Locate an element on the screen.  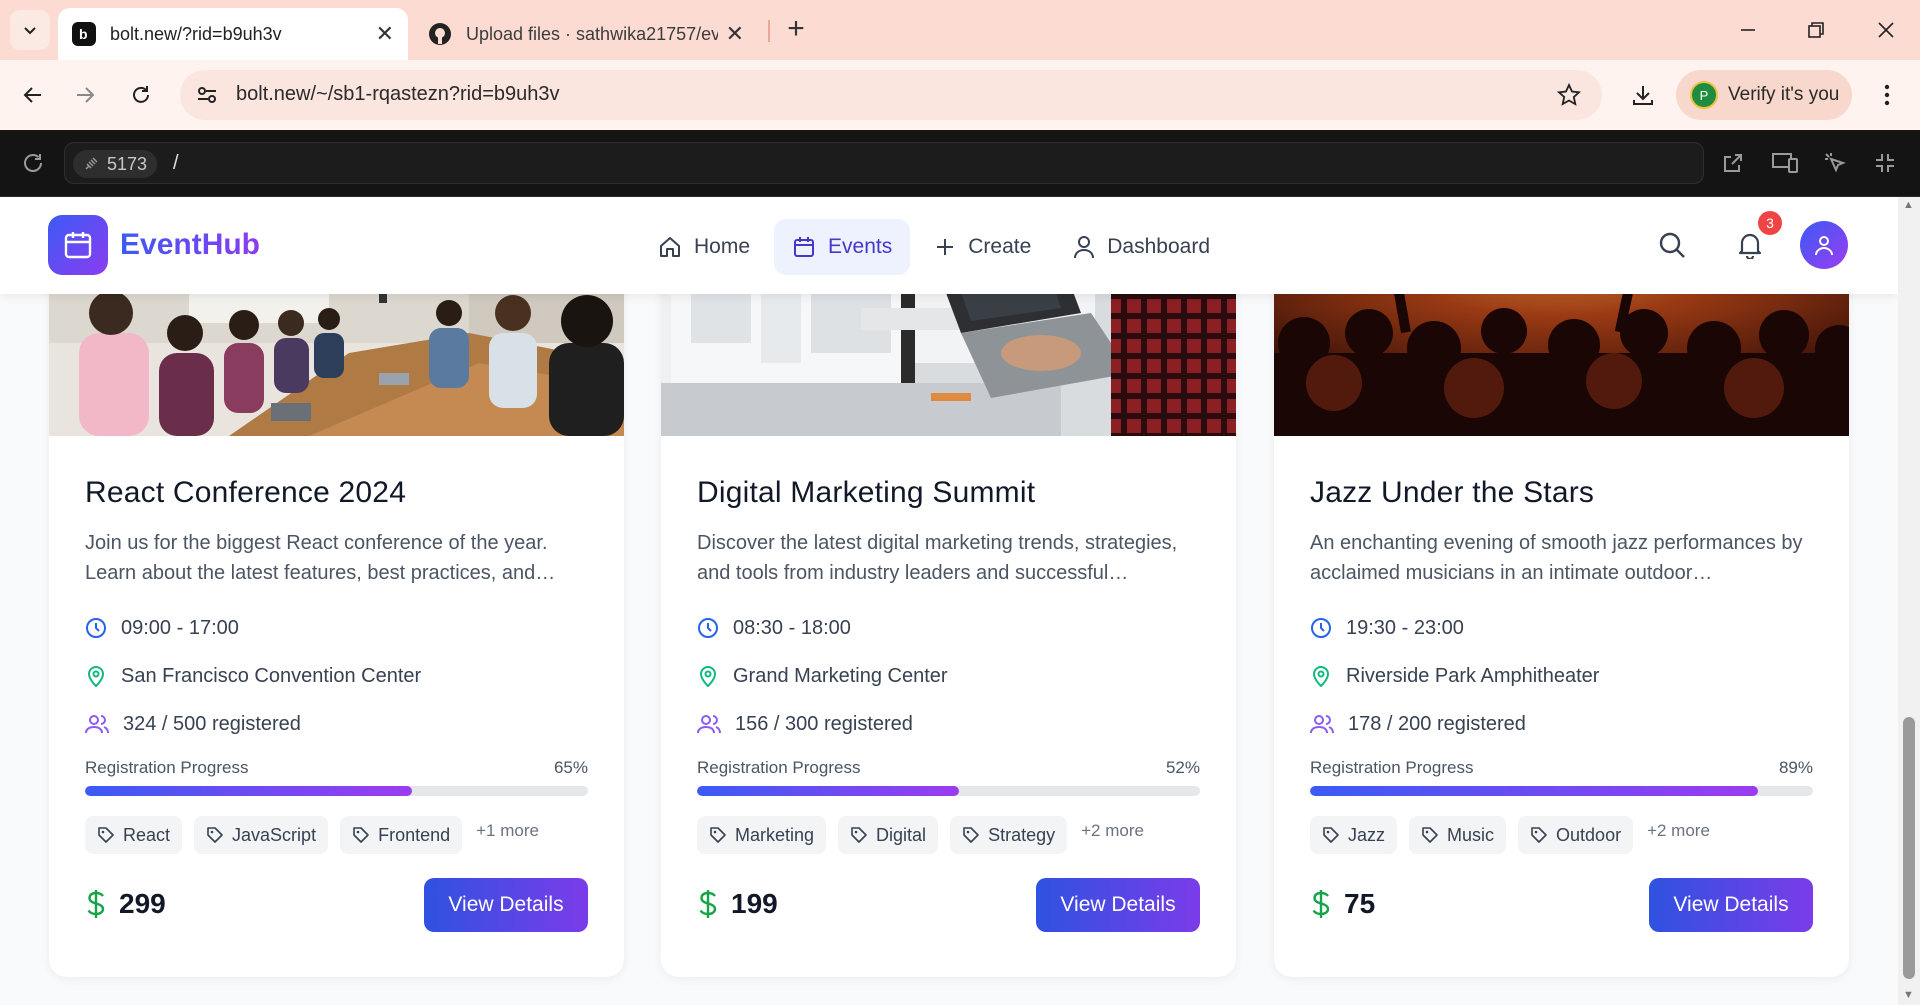
event-tags: Jazz Music Outdoor +2 more is located at coordinates (1561, 835).